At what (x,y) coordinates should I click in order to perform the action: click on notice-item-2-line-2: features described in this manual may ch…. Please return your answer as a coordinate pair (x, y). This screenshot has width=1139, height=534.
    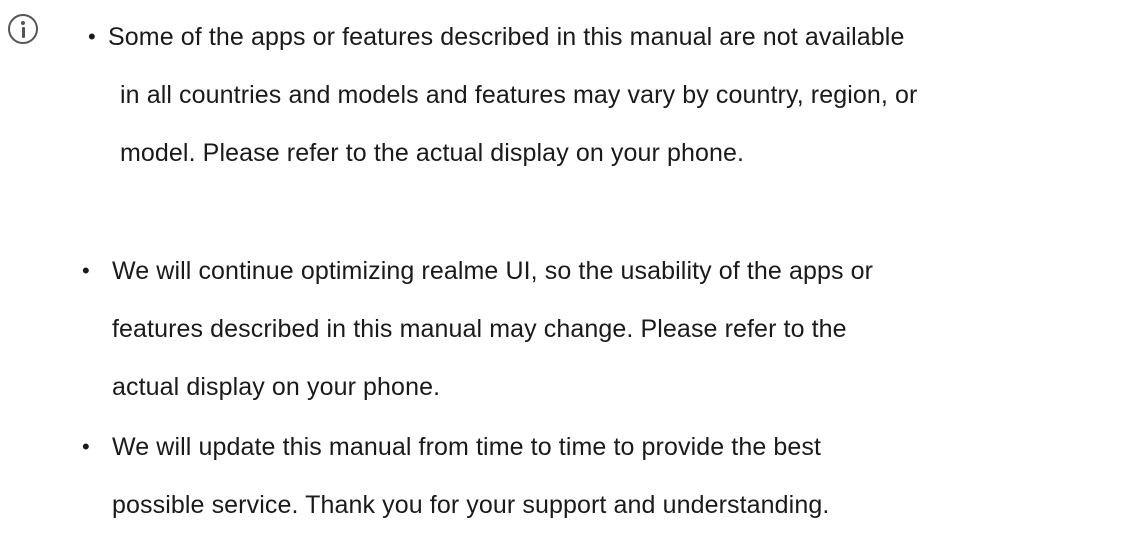
    Looking at the image, I should click on (479, 329).